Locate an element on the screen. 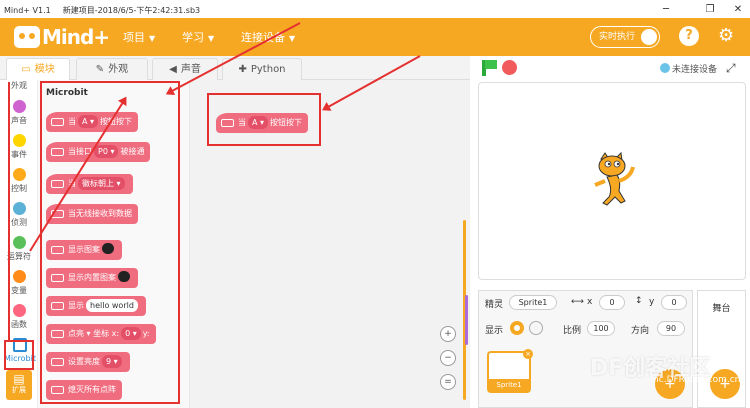 The image size is (750, 408). menu-label: 项目 is located at coordinates (134, 37).